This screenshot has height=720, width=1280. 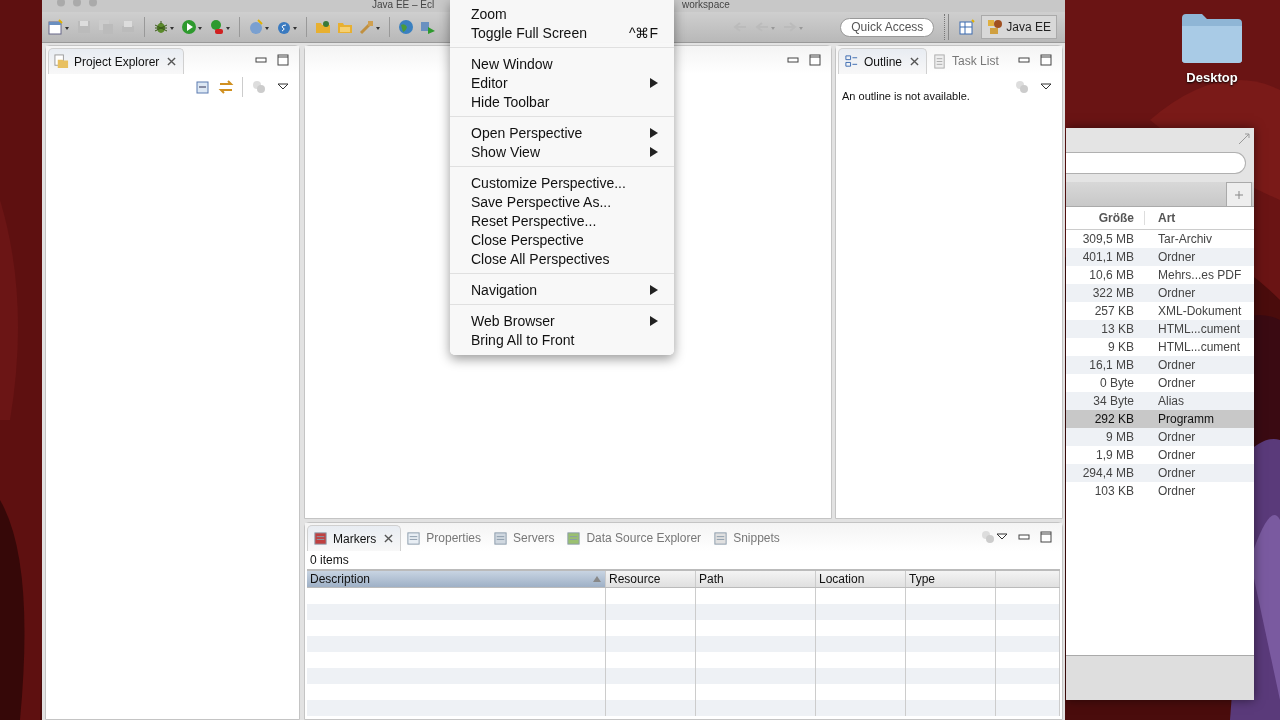 I want to click on plus-icon, so click(x=1239, y=194).